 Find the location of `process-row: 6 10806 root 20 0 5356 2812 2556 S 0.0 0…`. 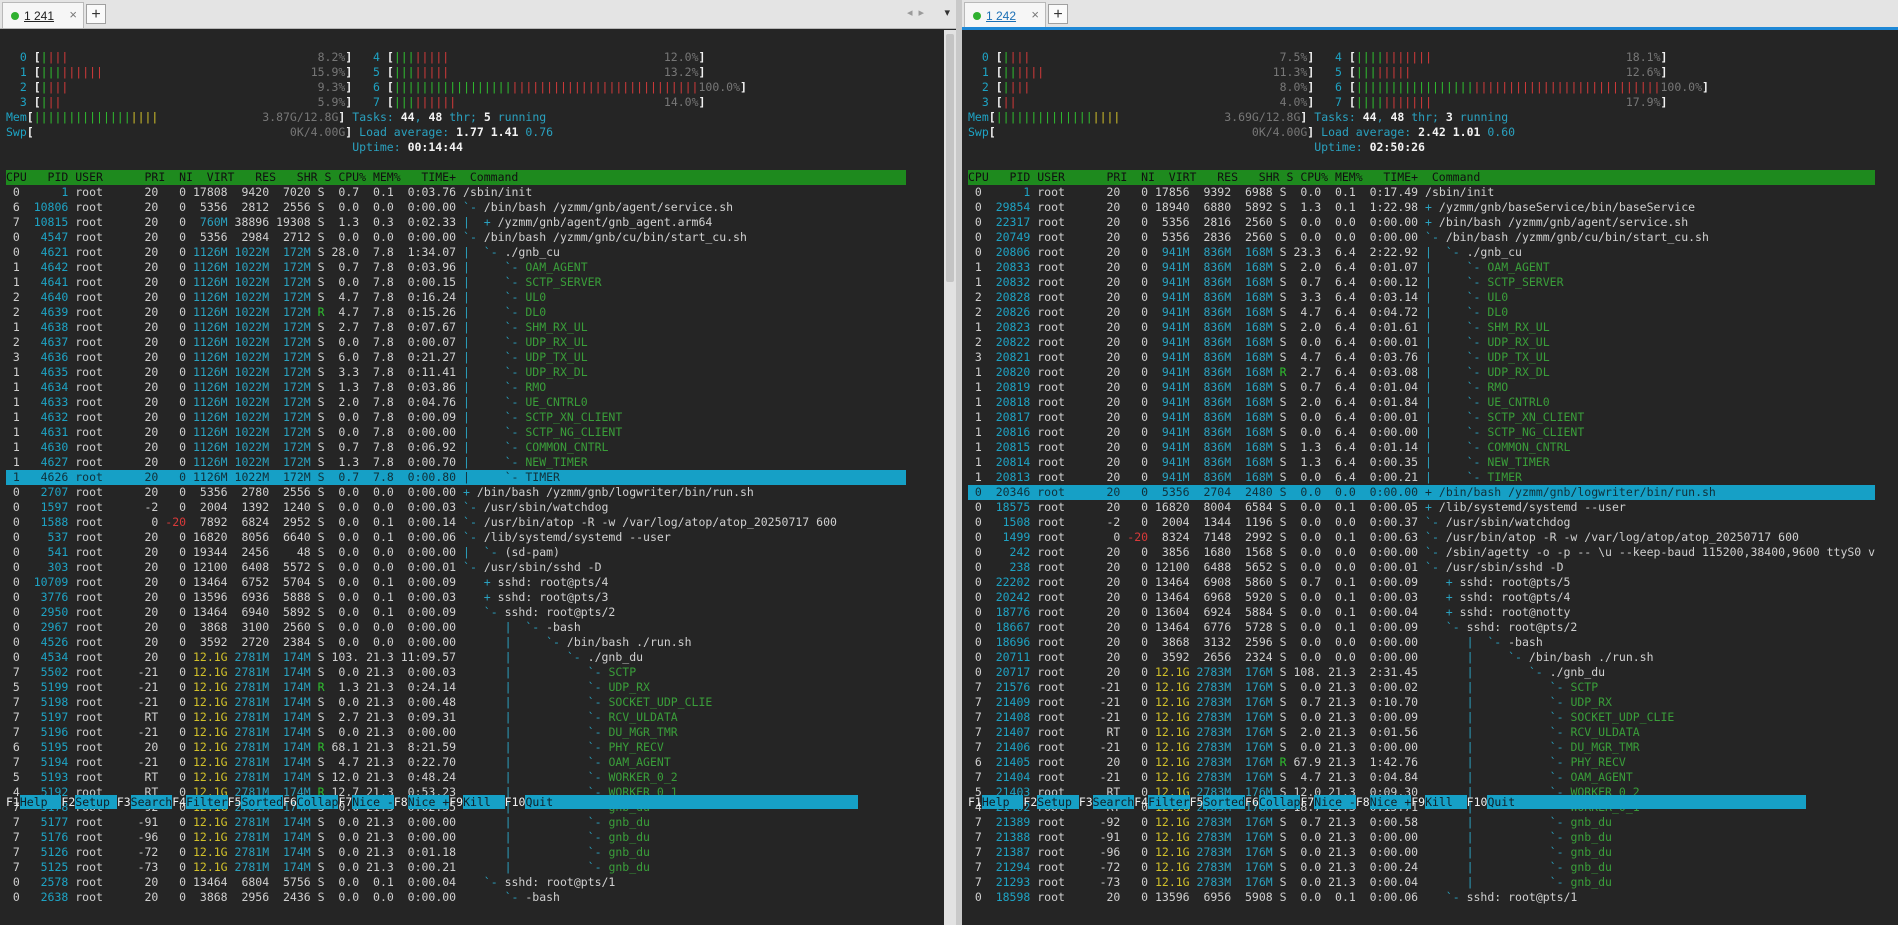

process-row: 6 10806 root 20 0 5356 2812 2556 S 0.0 0… is located at coordinates (456, 207).